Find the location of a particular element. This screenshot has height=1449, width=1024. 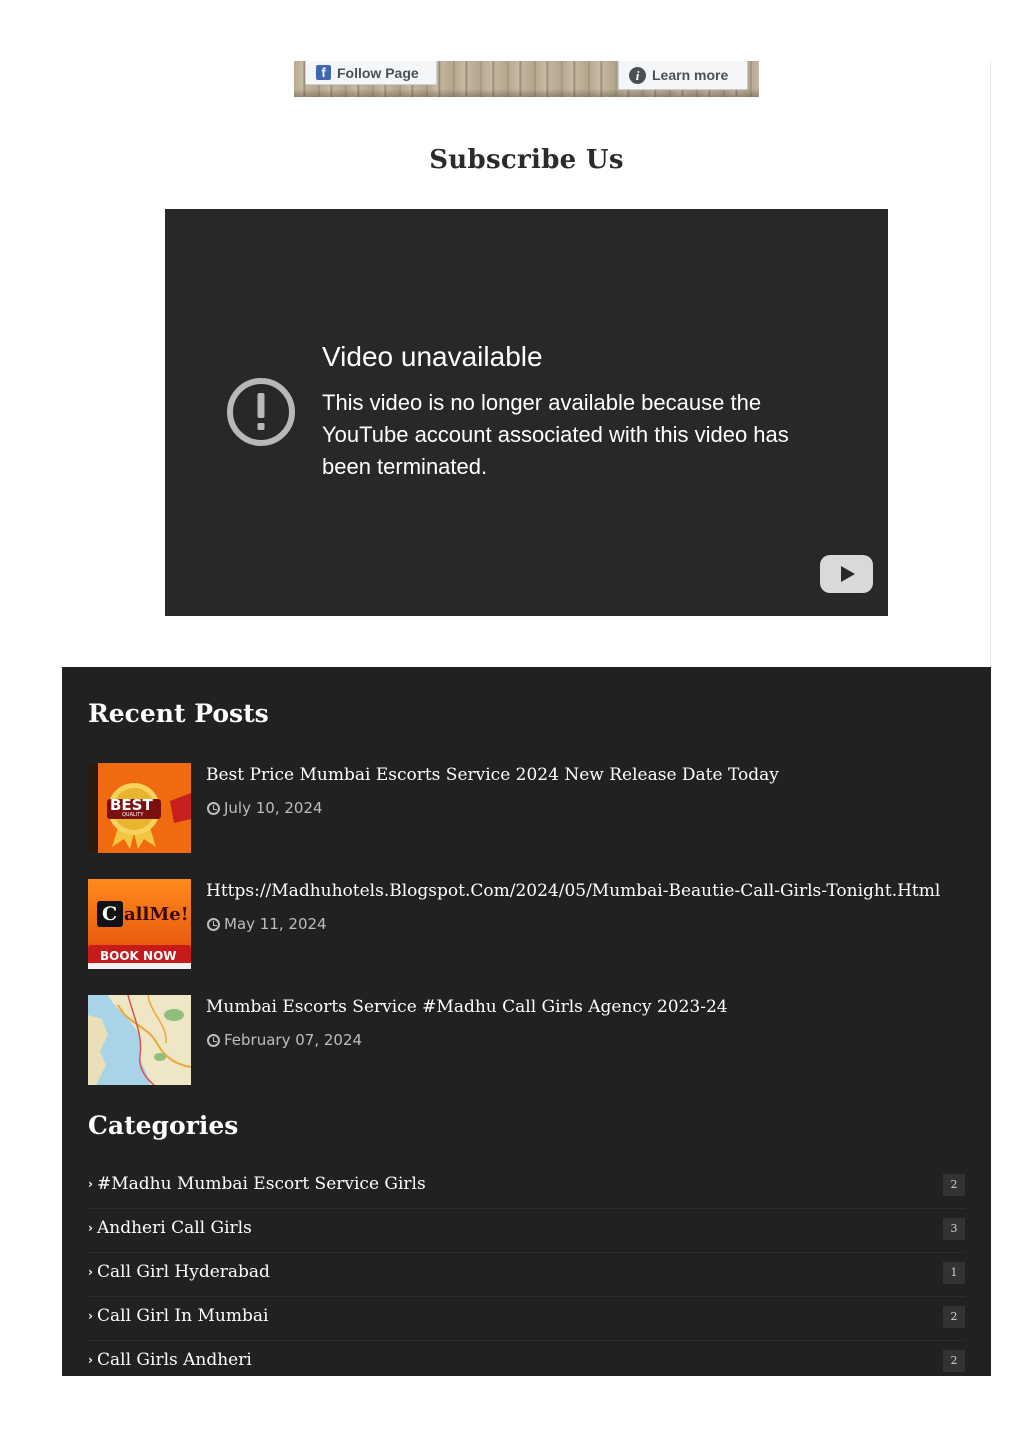

category-item: › #Madhu Mumbai Escort Service Girls 2 is located at coordinates (526, 1187).